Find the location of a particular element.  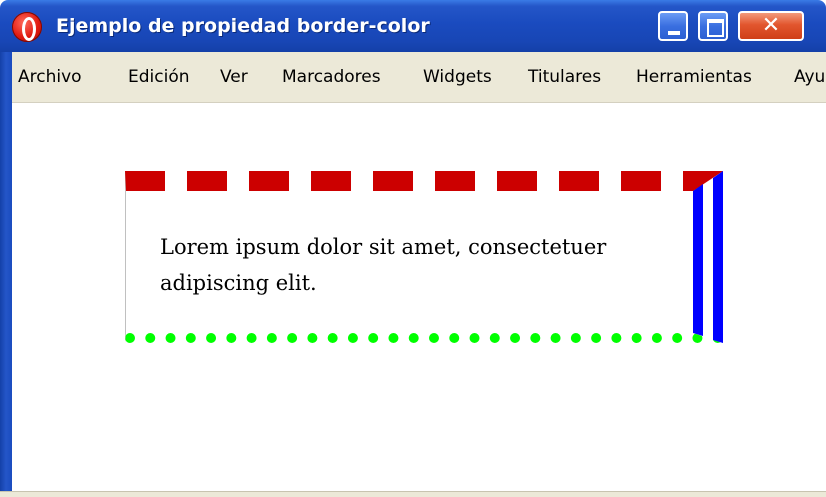

opera-logo-icon is located at coordinates (27, 27).